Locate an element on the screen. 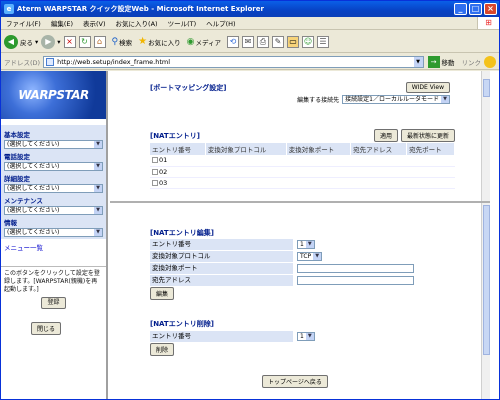  menu-list-link: メニュー一覧 is located at coordinates (53, 247).